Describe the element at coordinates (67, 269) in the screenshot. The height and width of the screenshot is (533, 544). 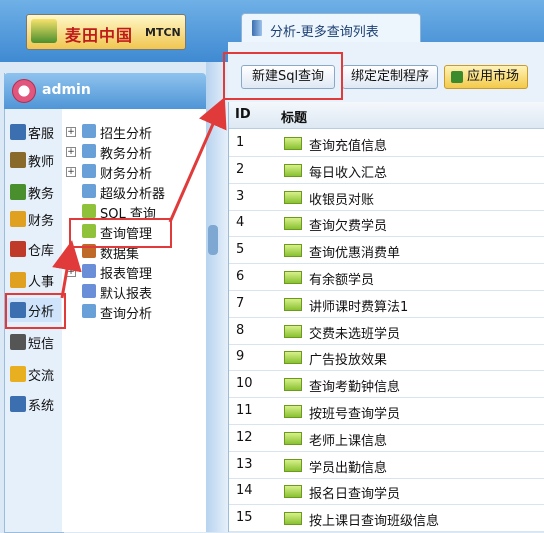
I see `arrow-to-query-management` at that location.